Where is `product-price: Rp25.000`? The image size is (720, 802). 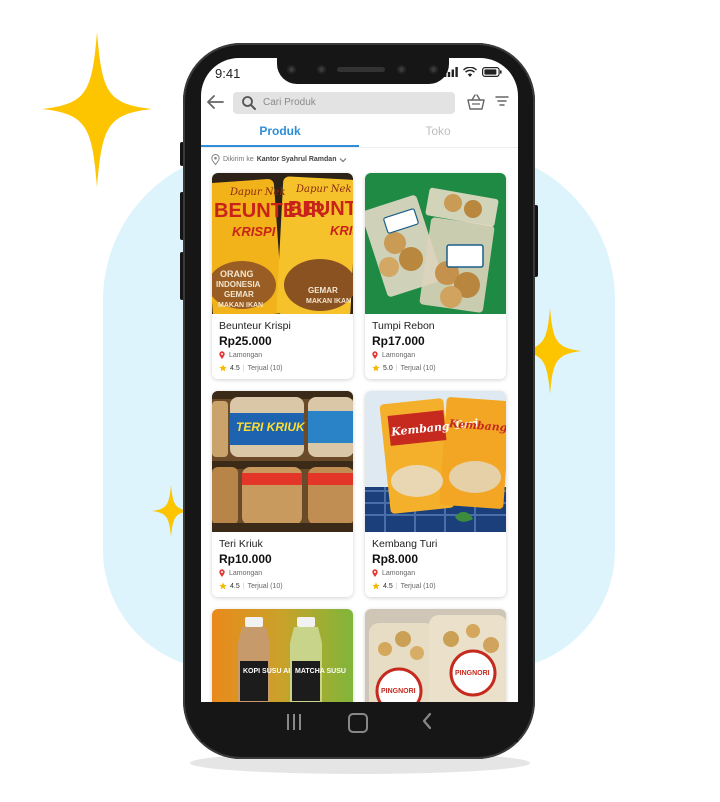 product-price: Rp25.000 is located at coordinates (245, 341).